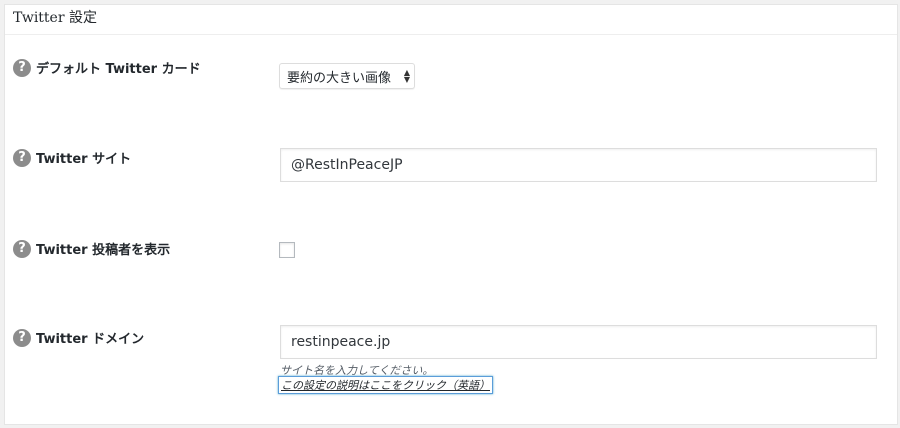  What do you see at coordinates (406, 76) in the screenshot?
I see `select-arrows-icon: ▲ ▼` at bounding box center [406, 76].